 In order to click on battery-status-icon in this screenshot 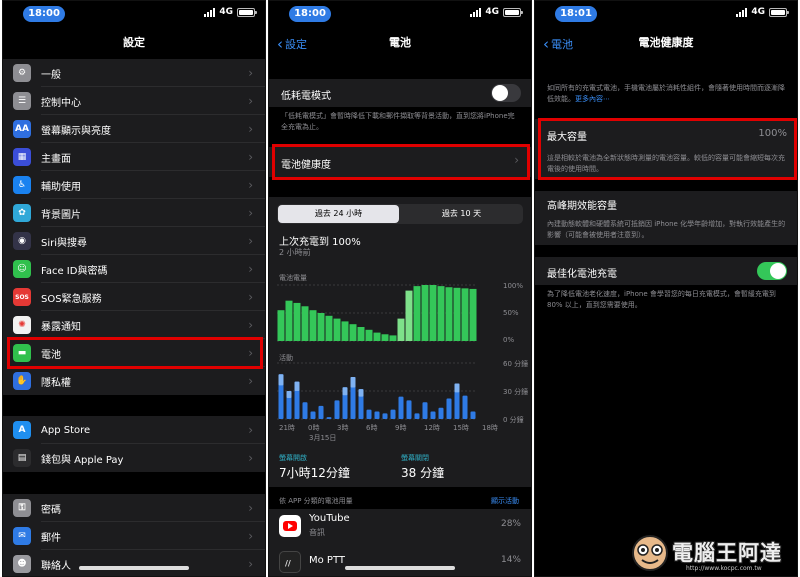, I will do `click(779, 12)`.